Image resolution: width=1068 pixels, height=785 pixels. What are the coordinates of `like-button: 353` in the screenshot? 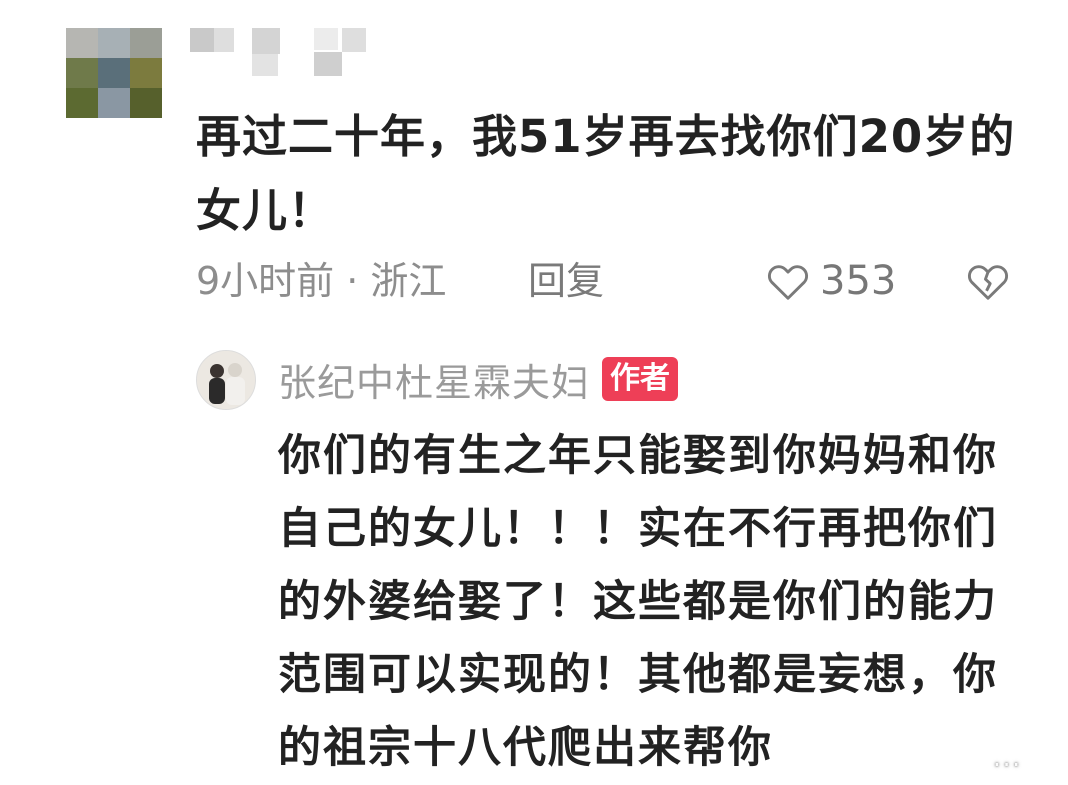 It's located at (831, 281).